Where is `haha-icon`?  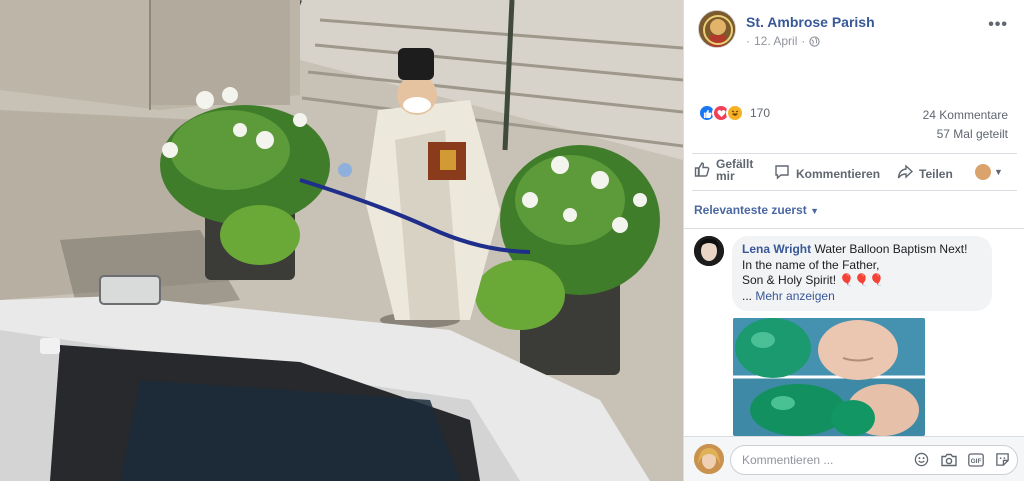
haha-icon is located at coordinates (735, 113).